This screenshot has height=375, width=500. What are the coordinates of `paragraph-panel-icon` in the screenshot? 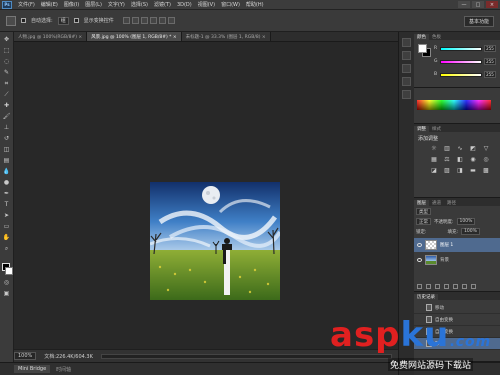 It's located at (406, 94).